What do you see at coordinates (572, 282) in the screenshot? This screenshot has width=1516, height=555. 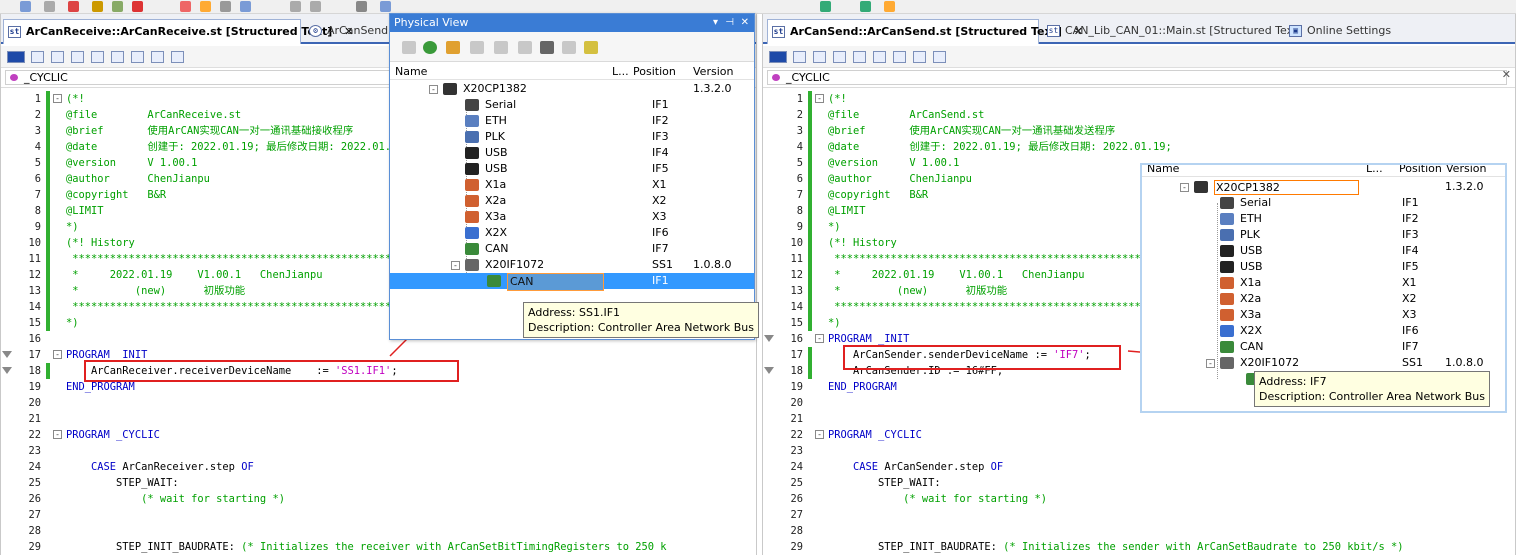 I see `tree-node: CAN IF1` at bounding box center [572, 282].